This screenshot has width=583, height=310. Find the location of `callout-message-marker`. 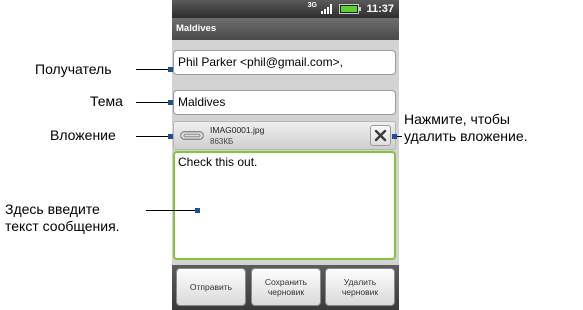

callout-message-marker is located at coordinates (197, 210).